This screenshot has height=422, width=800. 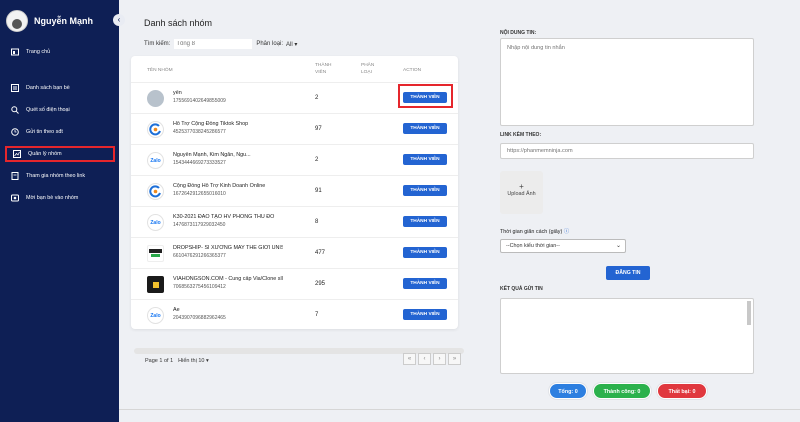 What do you see at coordinates (563, 246) in the screenshot?
I see `interval-select: --Chọn kiểu thời gian-- ⌄` at bounding box center [563, 246].